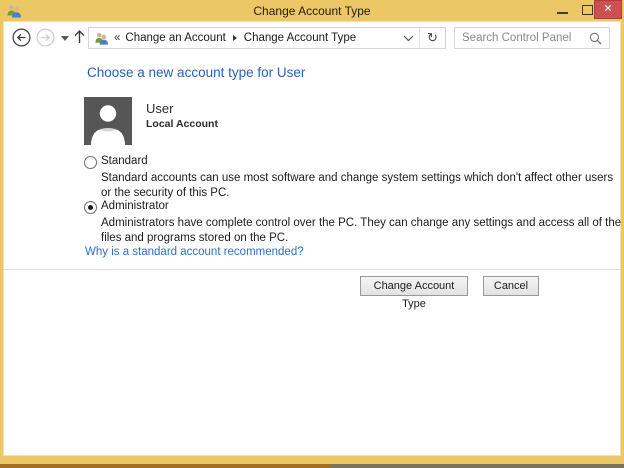 Image resolution: width=624 pixels, height=468 pixels. What do you see at coordinates (108, 121) in the screenshot?
I see `user-avatar` at bounding box center [108, 121].